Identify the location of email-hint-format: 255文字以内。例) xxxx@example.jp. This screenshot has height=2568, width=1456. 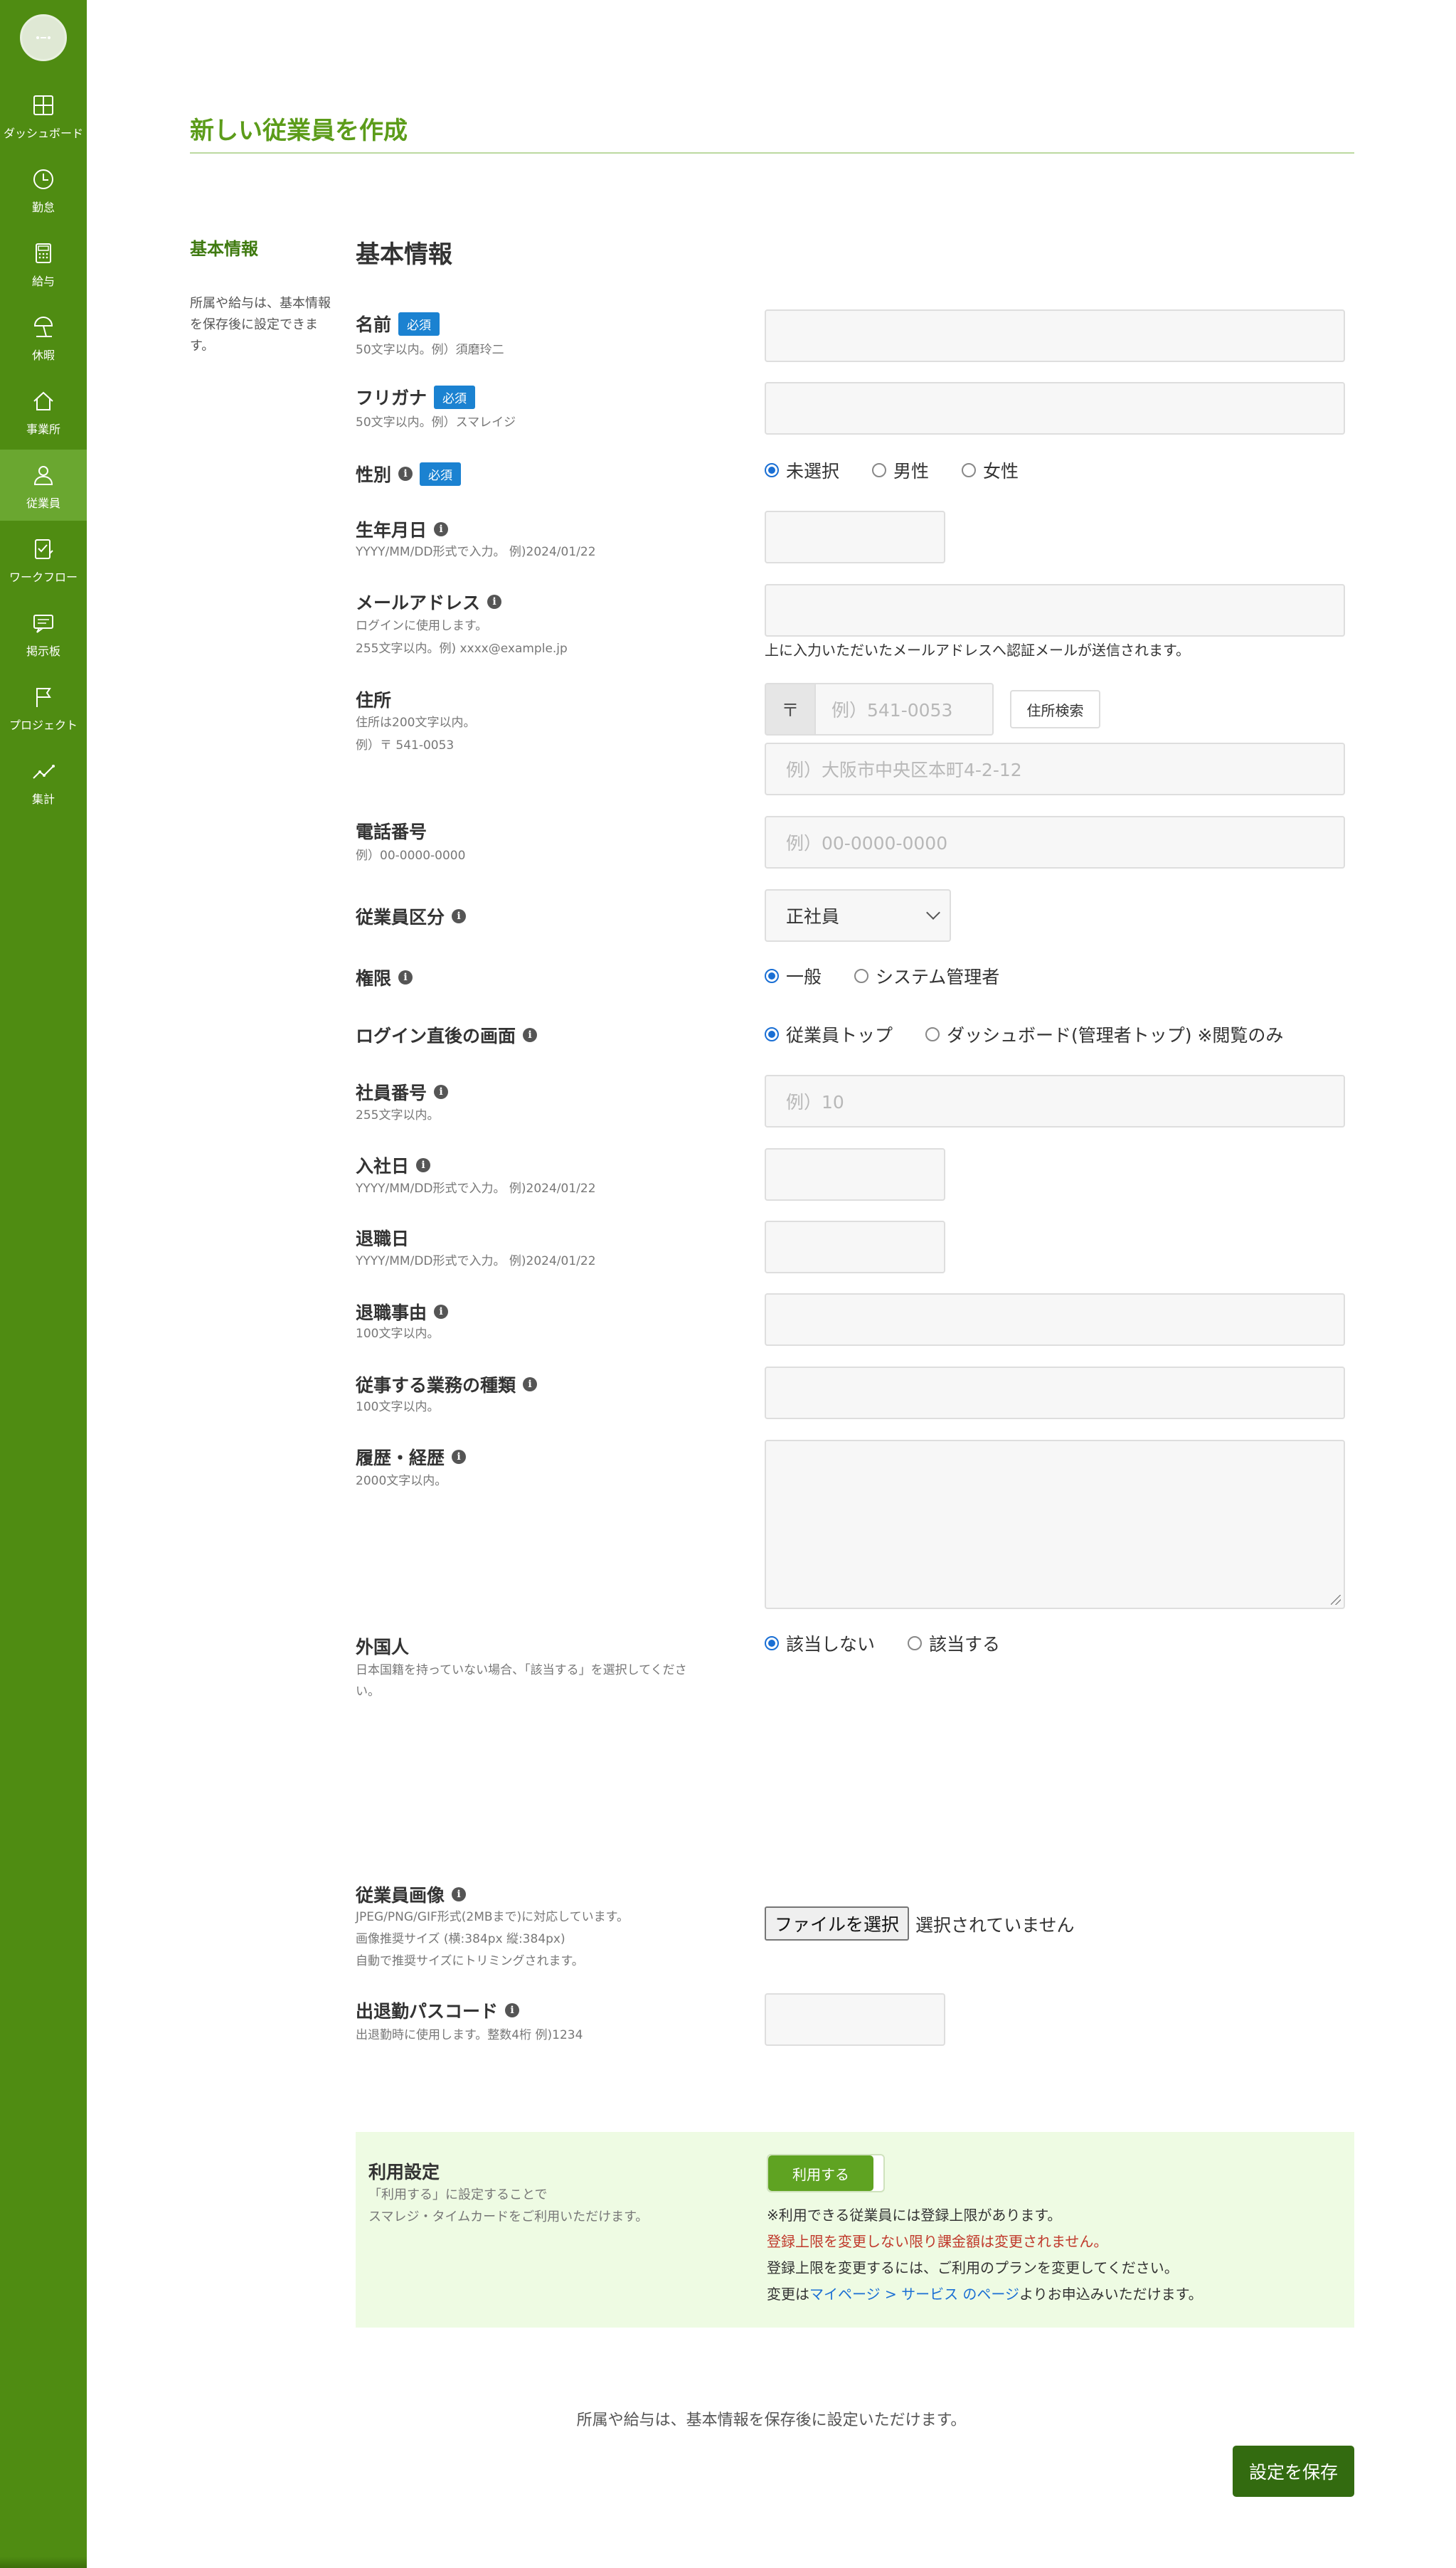
(462, 649).